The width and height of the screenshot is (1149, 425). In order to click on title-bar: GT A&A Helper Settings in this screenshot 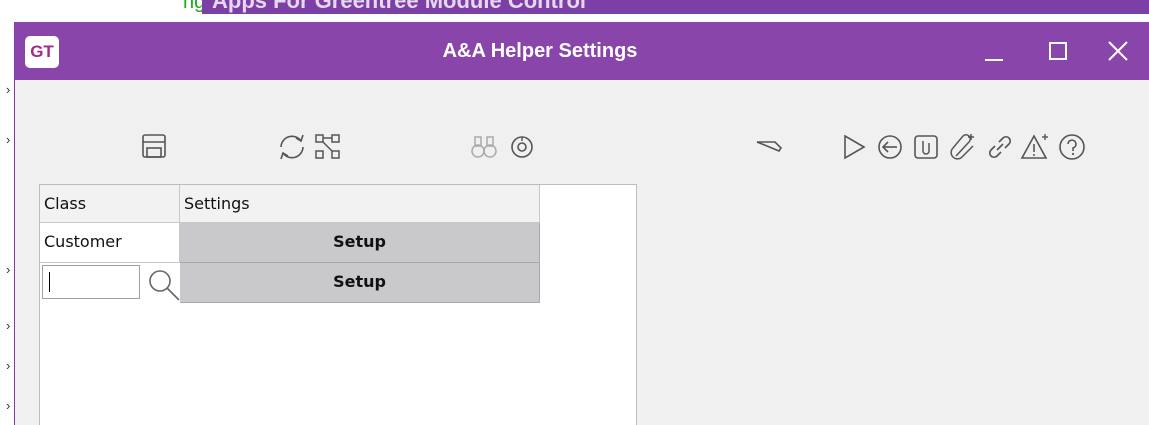, I will do `click(582, 51)`.